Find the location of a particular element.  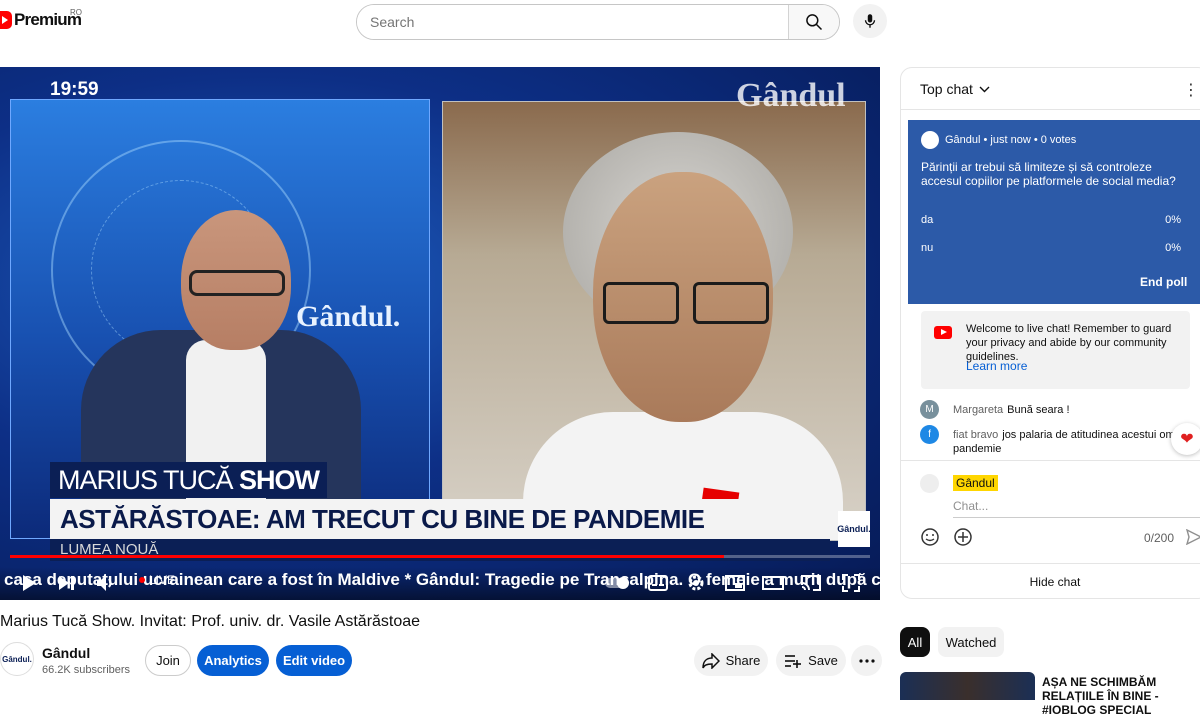

filter-chip-all: All is located at coordinates (915, 642).